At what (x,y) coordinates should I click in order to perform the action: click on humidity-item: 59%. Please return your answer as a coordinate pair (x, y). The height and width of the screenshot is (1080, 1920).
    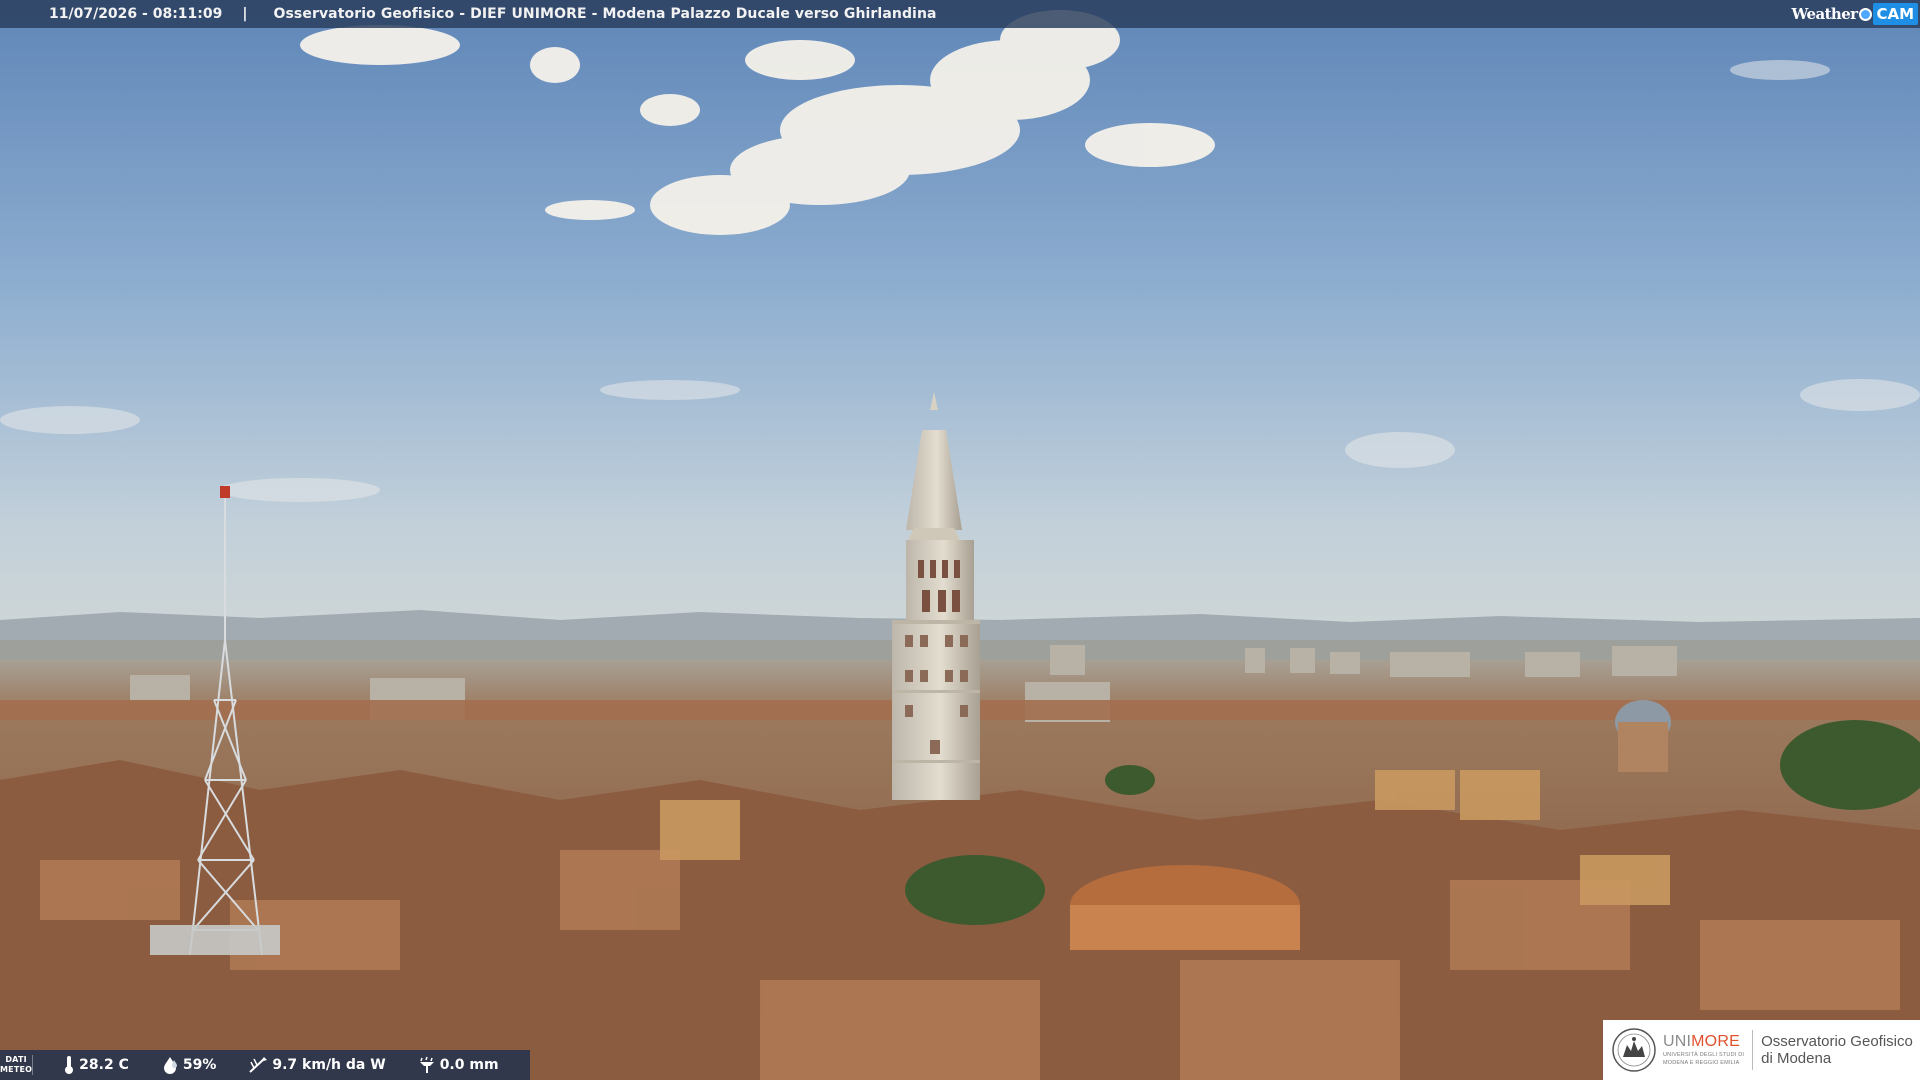
    Looking at the image, I should click on (189, 1065).